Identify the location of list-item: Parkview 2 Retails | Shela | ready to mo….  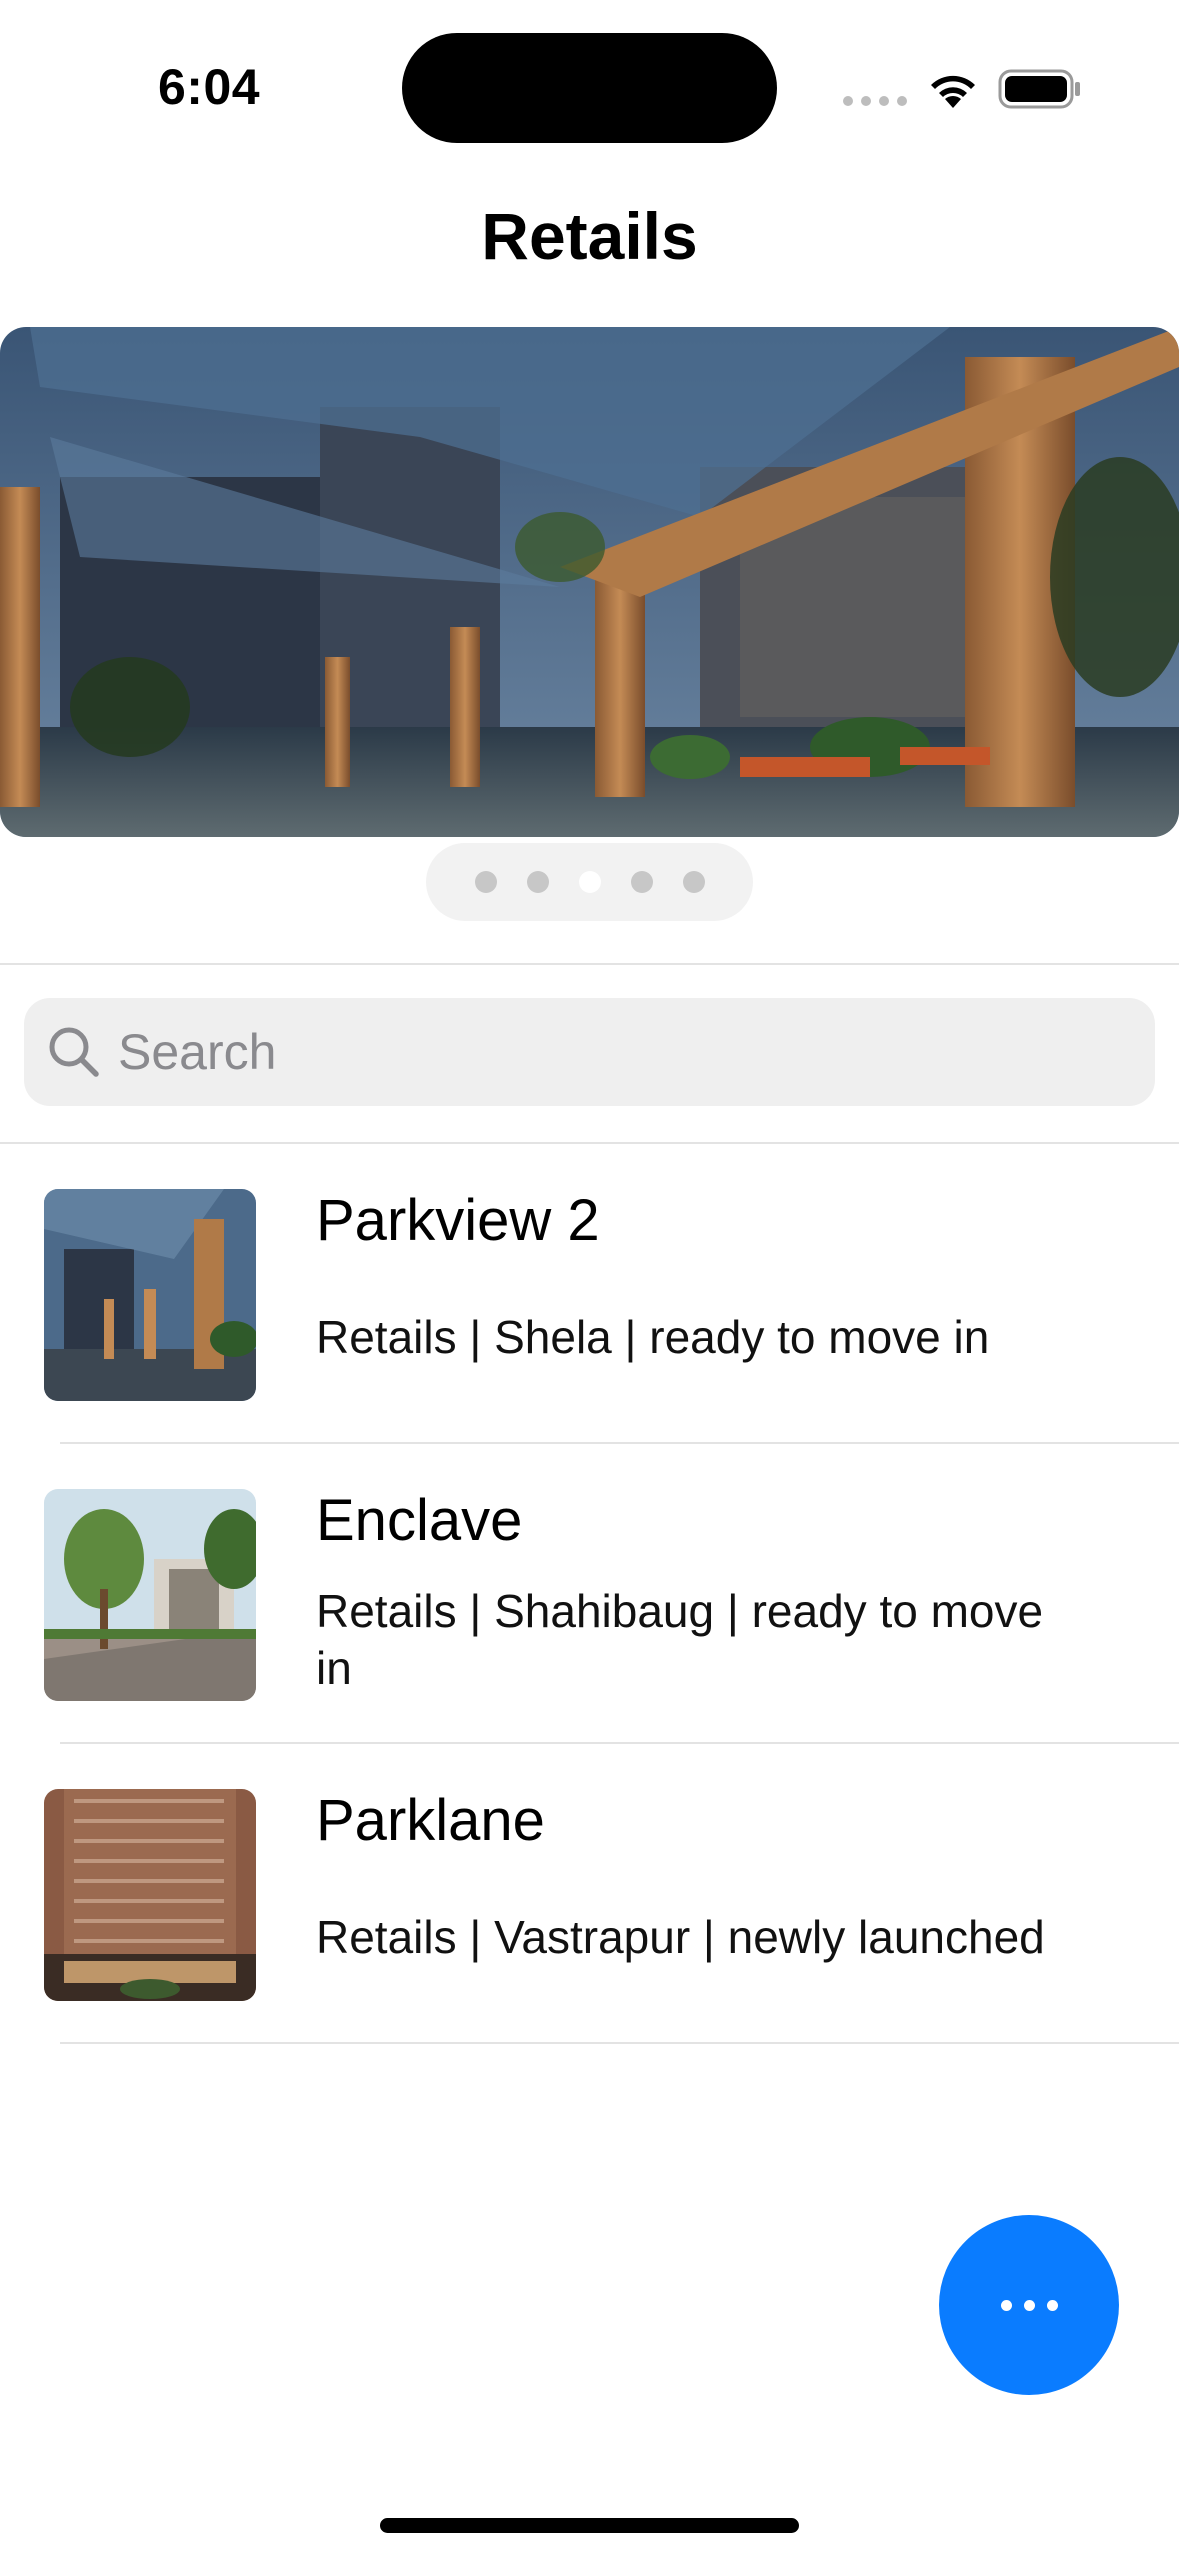
(589, 1295).